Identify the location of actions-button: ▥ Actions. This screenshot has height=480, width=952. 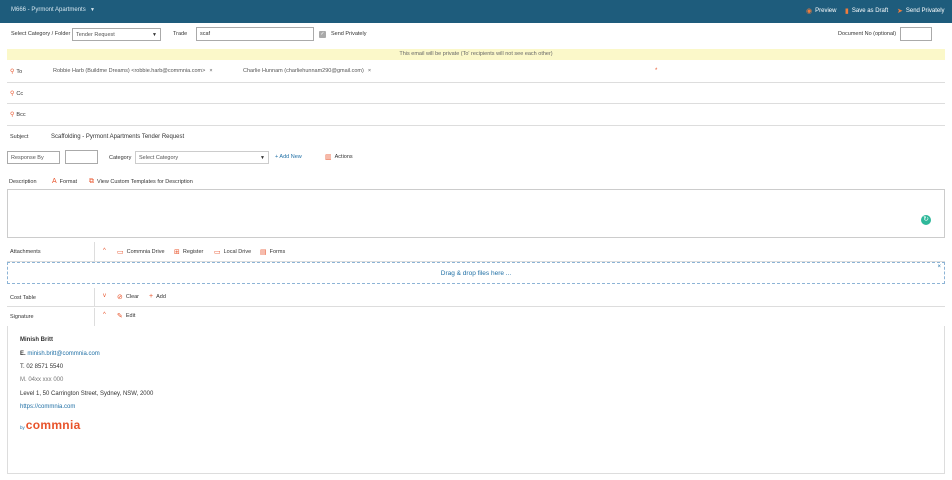
(339, 157).